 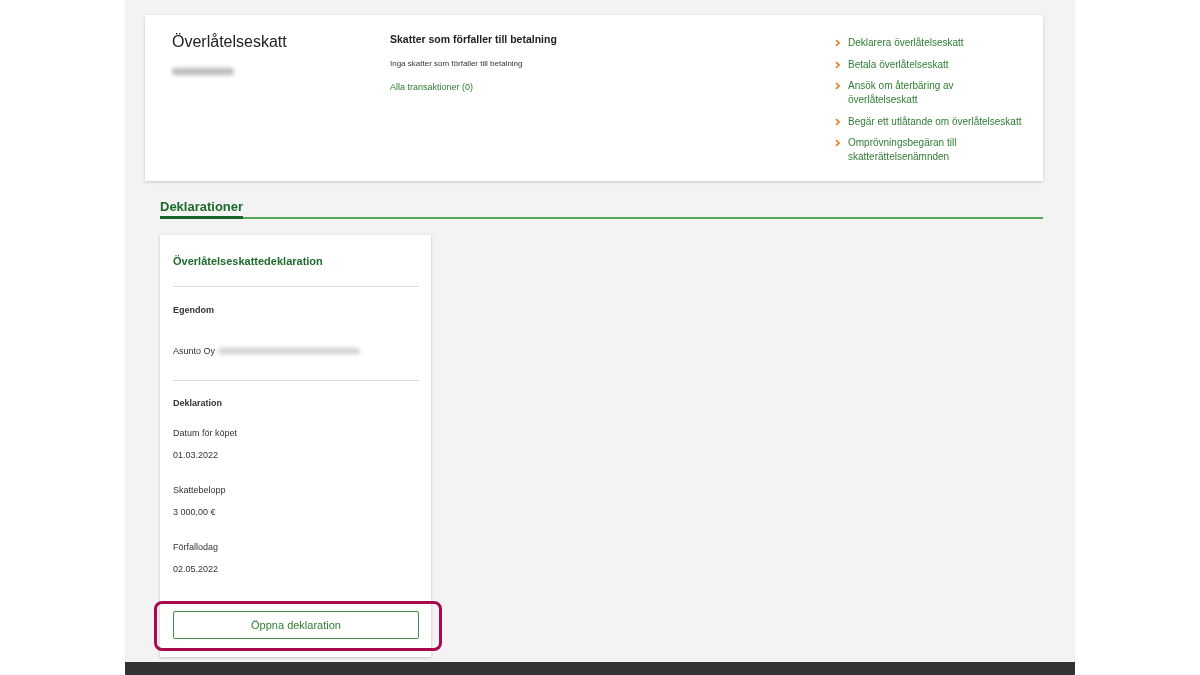 What do you see at coordinates (456, 64) in the screenshot?
I see `no-due-taxes-text: Inga skatter som förfaller till betalning` at bounding box center [456, 64].